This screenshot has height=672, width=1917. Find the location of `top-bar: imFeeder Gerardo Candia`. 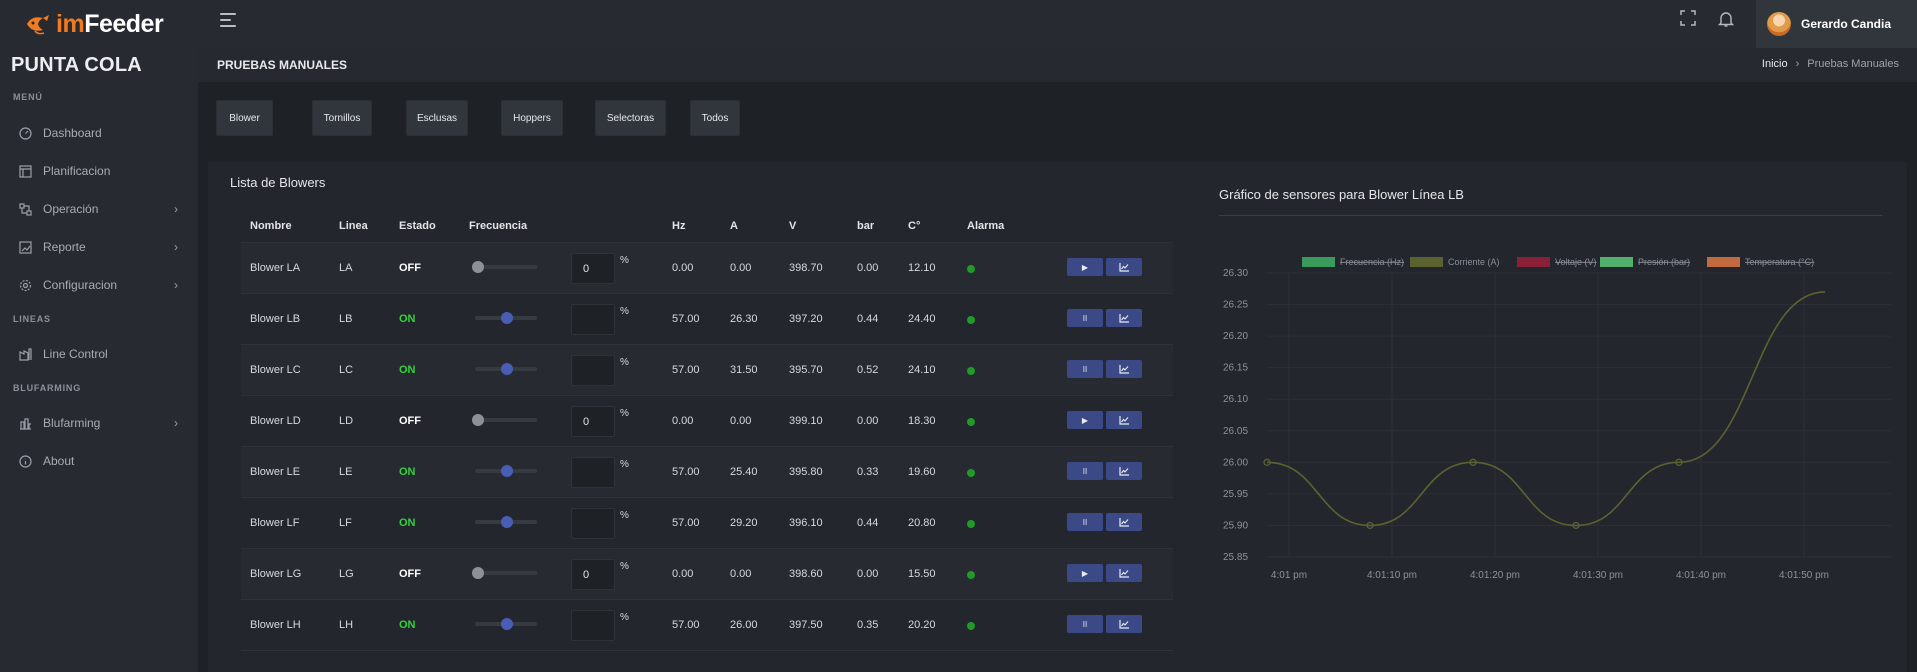

top-bar: imFeeder Gerardo Candia is located at coordinates (958, 24).